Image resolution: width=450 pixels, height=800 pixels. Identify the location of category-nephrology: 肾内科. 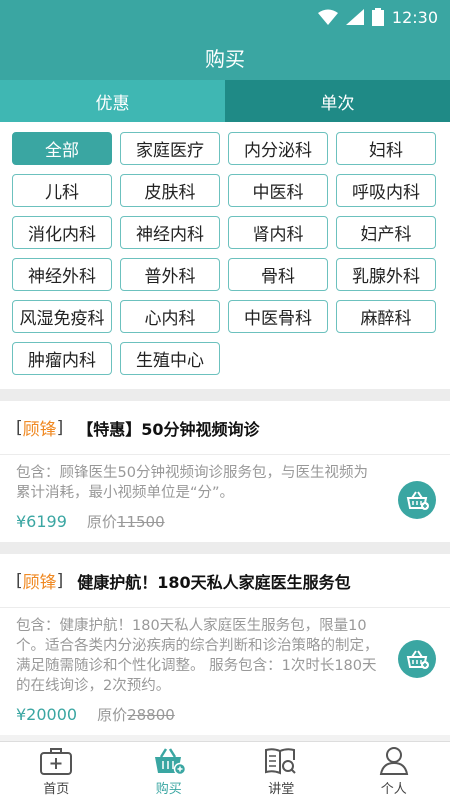
(278, 232).